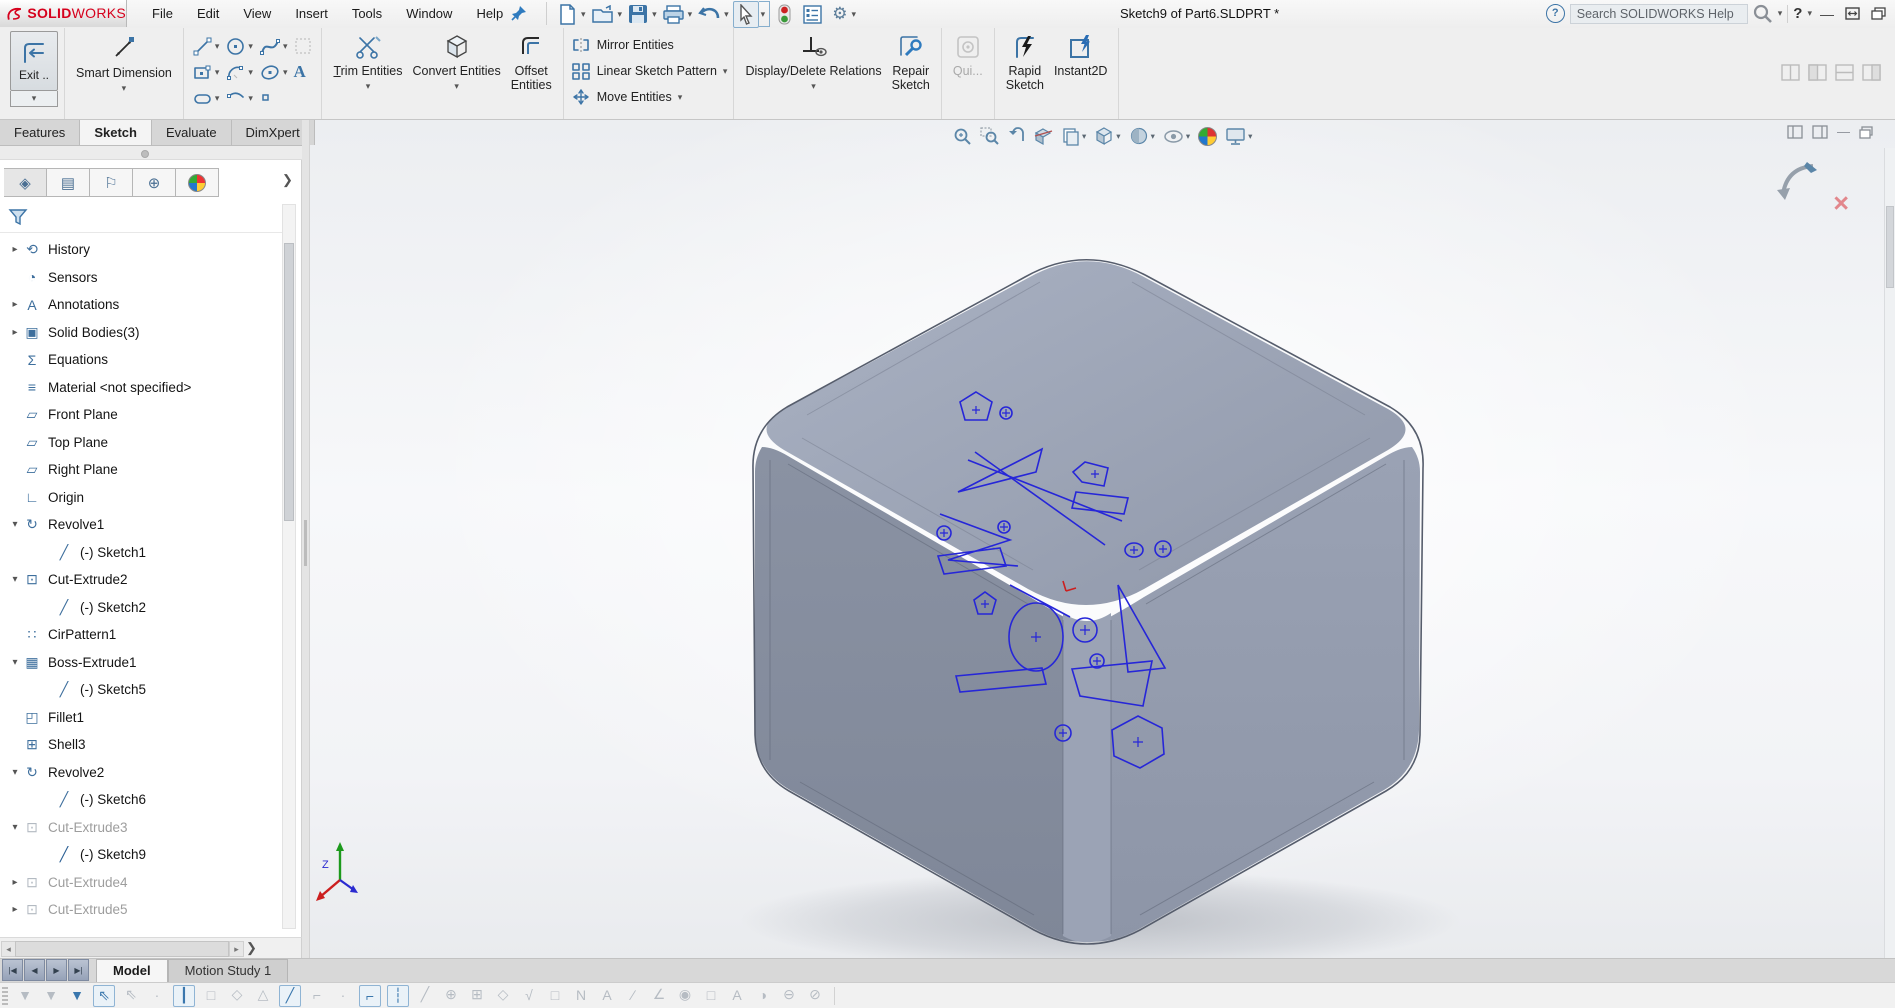 The width and height of the screenshot is (1895, 1008). Describe the element at coordinates (142, 608) in the screenshot. I see `tree-item: ╱ (-) Sketch2` at that location.